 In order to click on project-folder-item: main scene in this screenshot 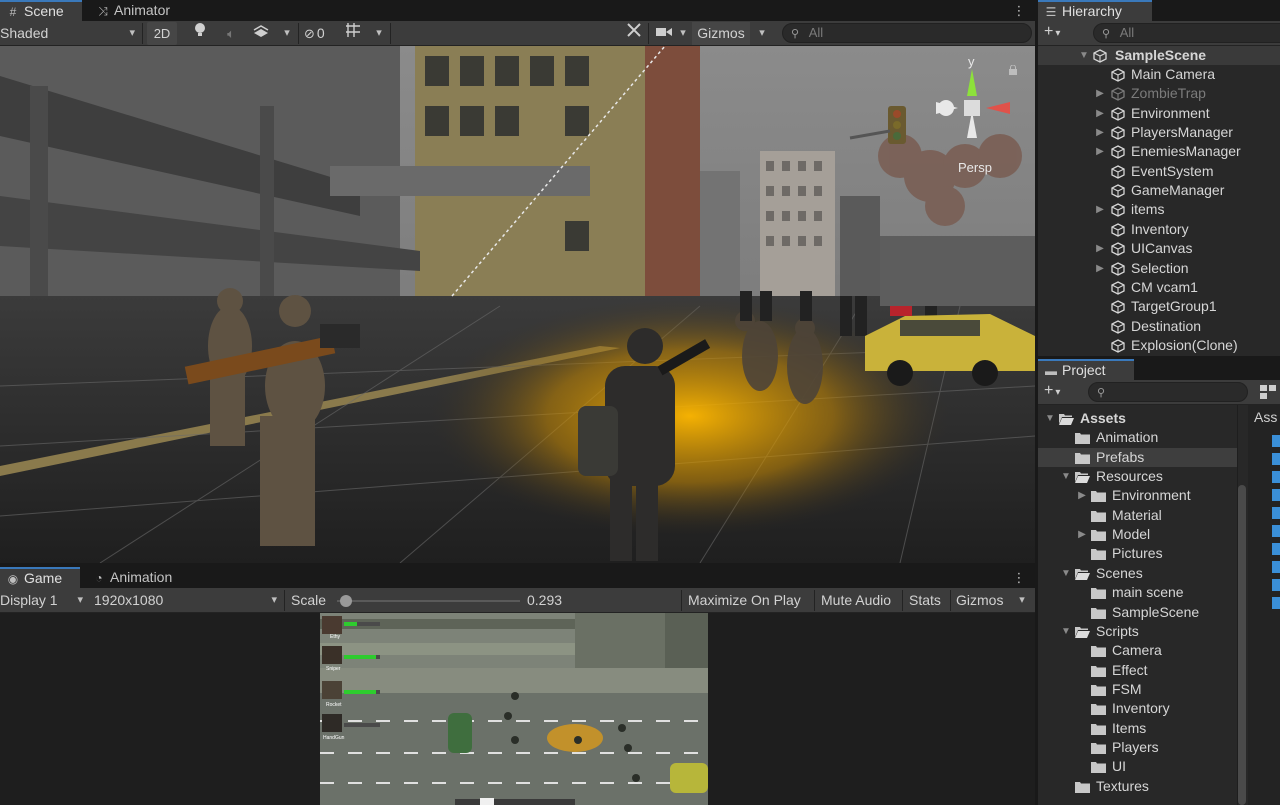, I will do `click(1137, 592)`.